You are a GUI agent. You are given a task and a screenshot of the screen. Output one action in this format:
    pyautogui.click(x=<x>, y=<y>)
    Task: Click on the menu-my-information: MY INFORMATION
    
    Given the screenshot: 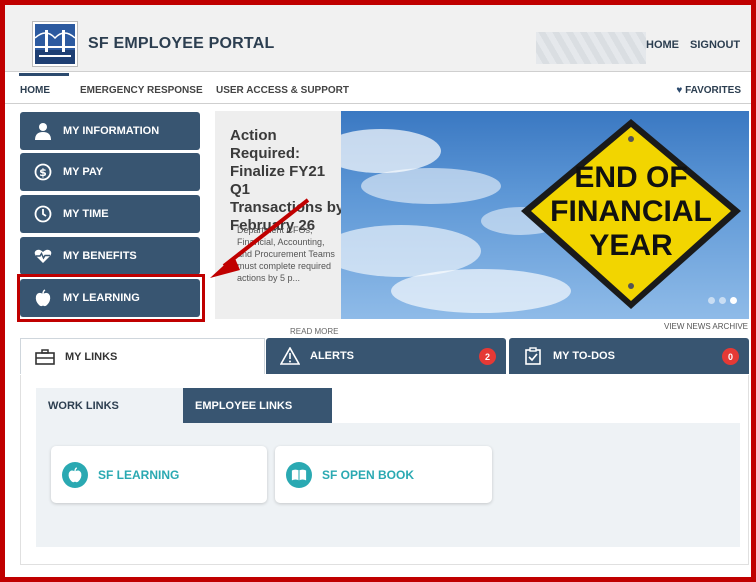 What is the action you would take?
    pyautogui.click(x=110, y=131)
    